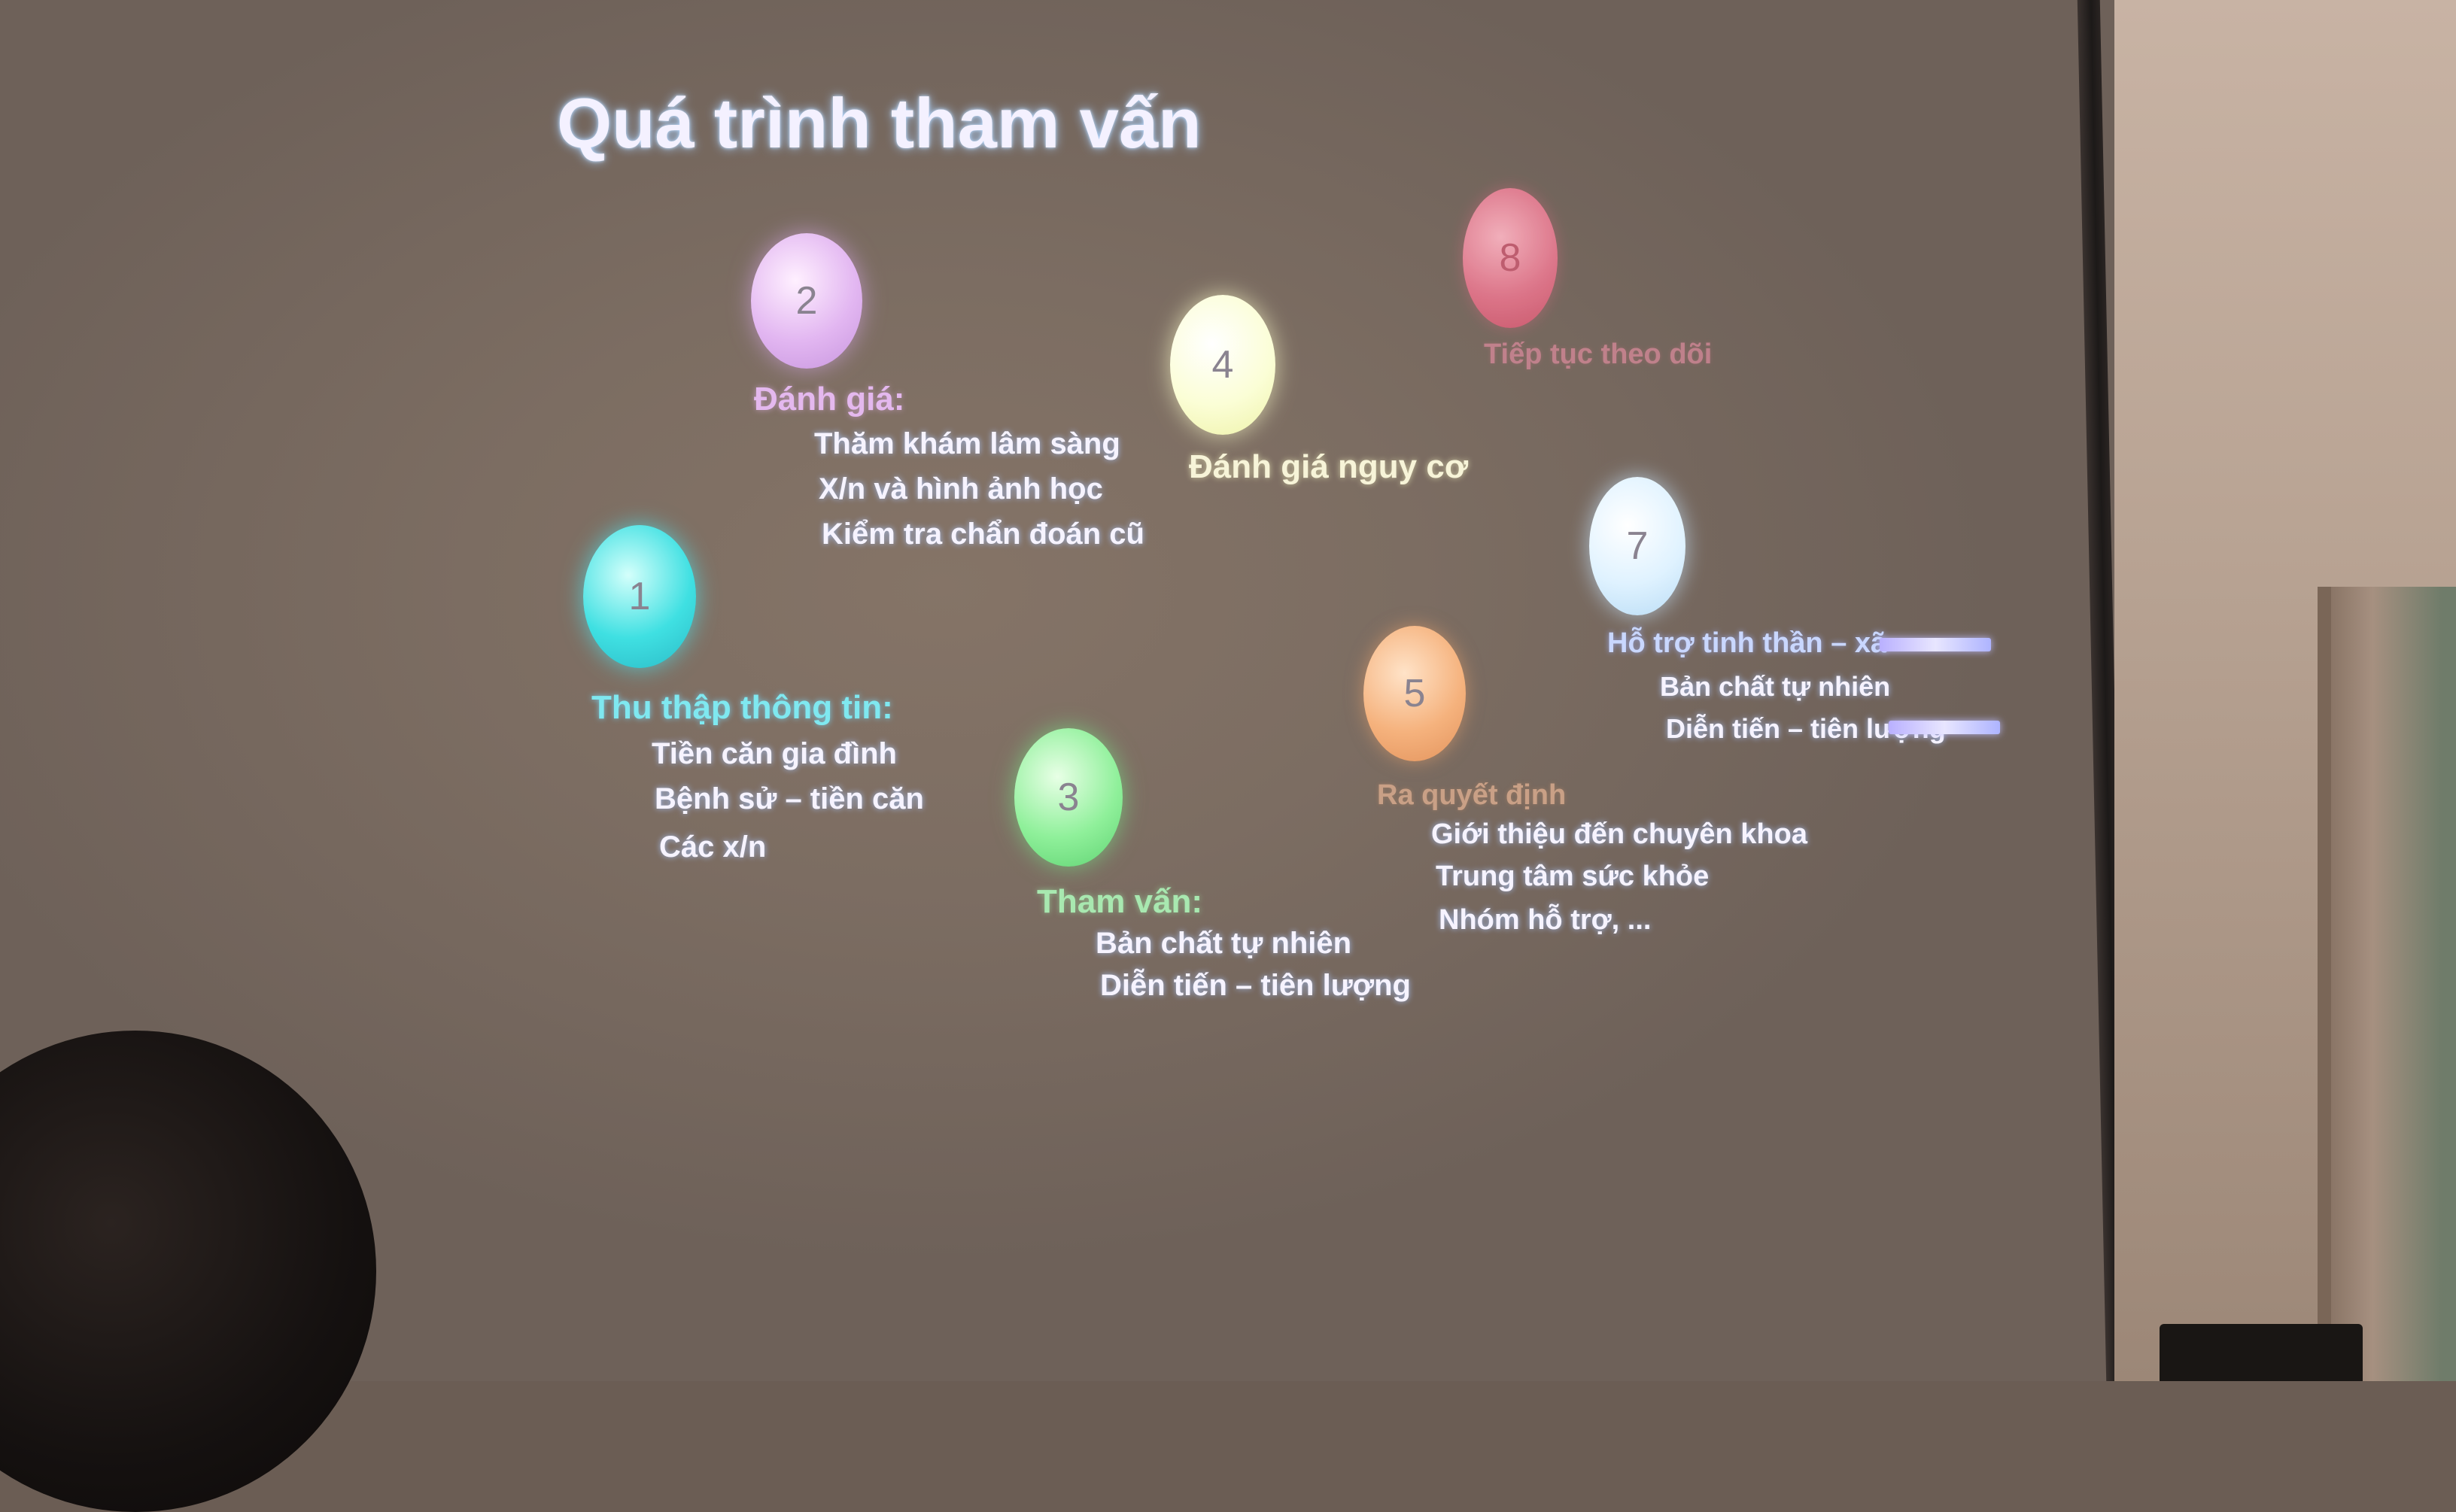 The height and width of the screenshot is (1512, 2456). Describe the element at coordinates (789, 798) in the screenshot. I see `step-1-item-2: Bệnh sử – tiền căn` at that location.